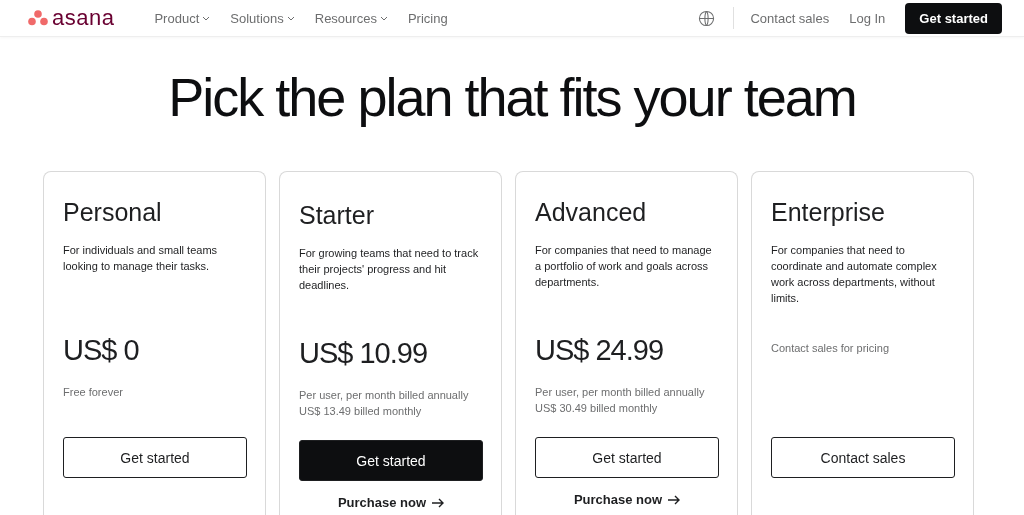 The image size is (1024, 515). Describe the element at coordinates (93, 392) in the screenshot. I see `price-note: Free forever` at that location.